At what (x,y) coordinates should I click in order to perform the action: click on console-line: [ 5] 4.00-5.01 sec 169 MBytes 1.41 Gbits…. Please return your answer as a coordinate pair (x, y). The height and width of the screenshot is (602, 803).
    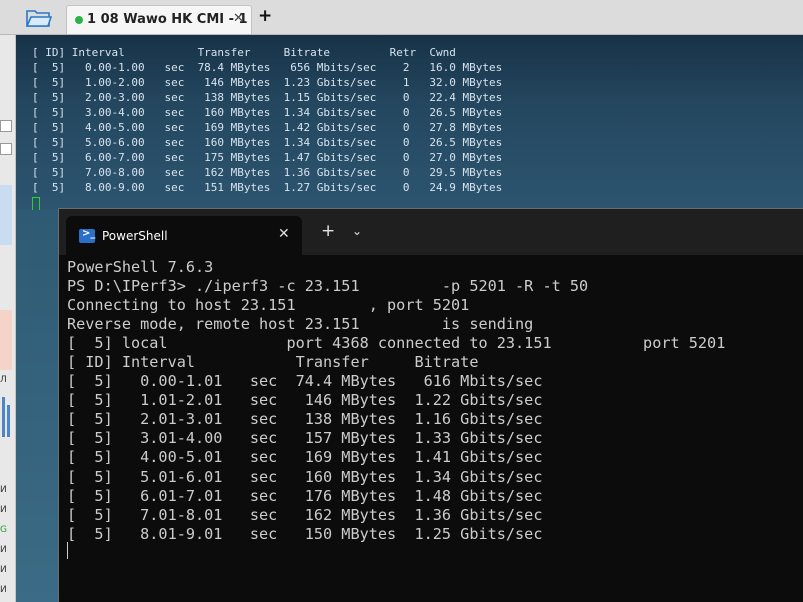
    Looking at the image, I should click on (305, 457).